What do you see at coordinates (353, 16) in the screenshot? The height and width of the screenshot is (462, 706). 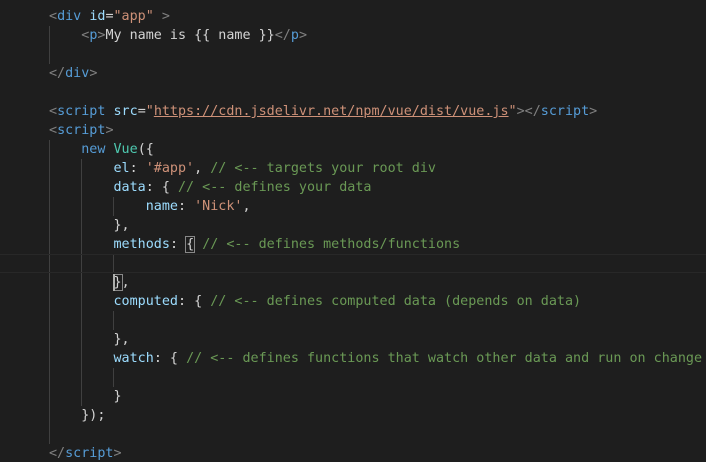 I see `code-line: <div id="app" >` at bounding box center [353, 16].